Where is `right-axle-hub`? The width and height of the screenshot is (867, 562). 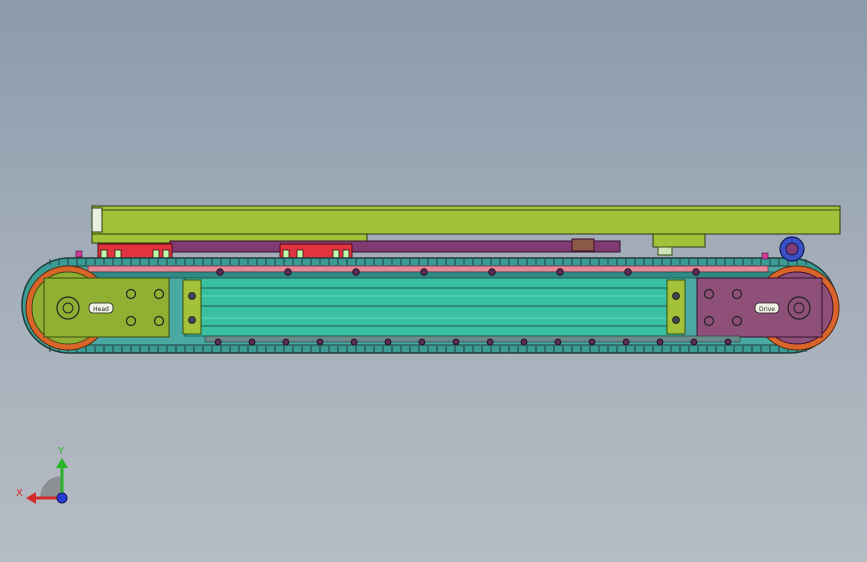 right-axle-hub is located at coordinates (799, 308).